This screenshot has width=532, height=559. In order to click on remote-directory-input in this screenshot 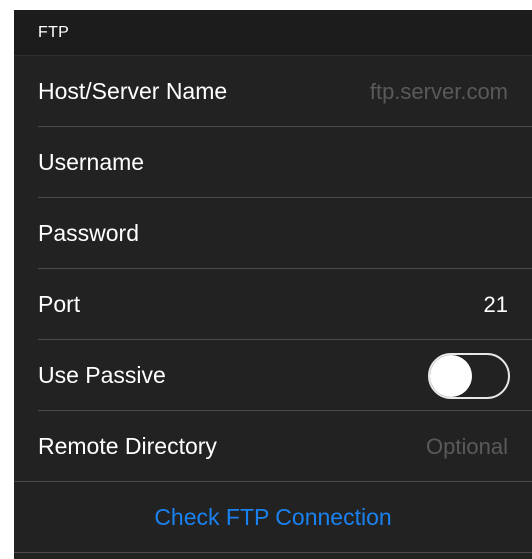, I will do `click(398, 446)`.